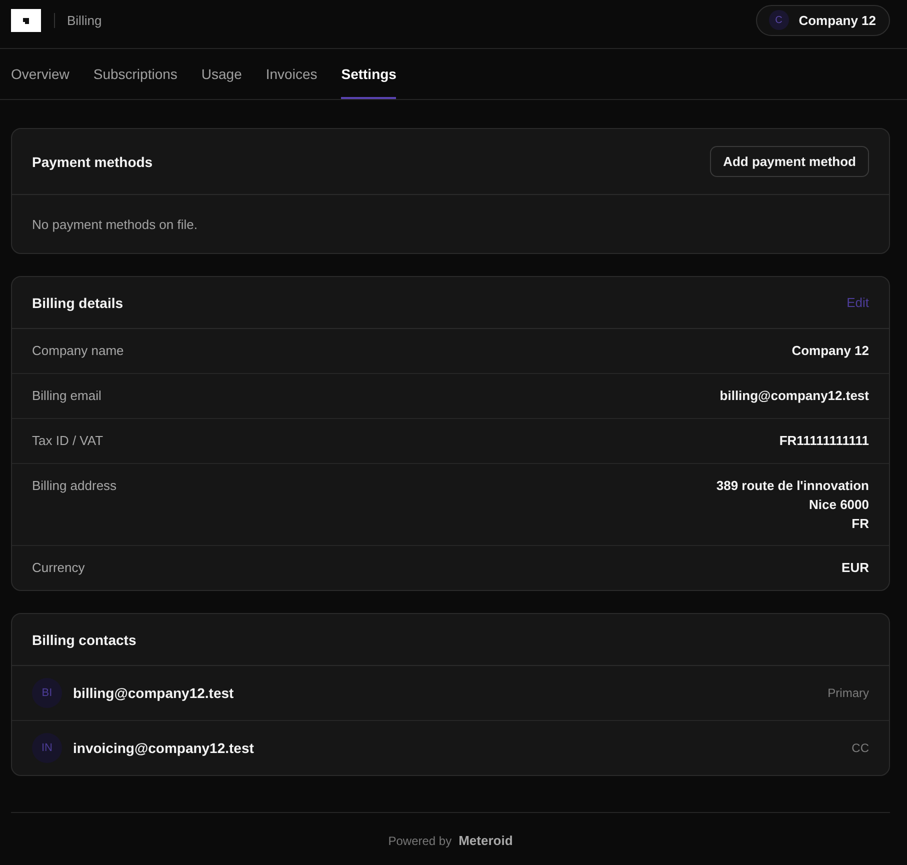 The image size is (907, 865). What do you see at coordinates (855, 568) in the screenshot?
I see `field-value: EUR` at bounding box center [855, 568].